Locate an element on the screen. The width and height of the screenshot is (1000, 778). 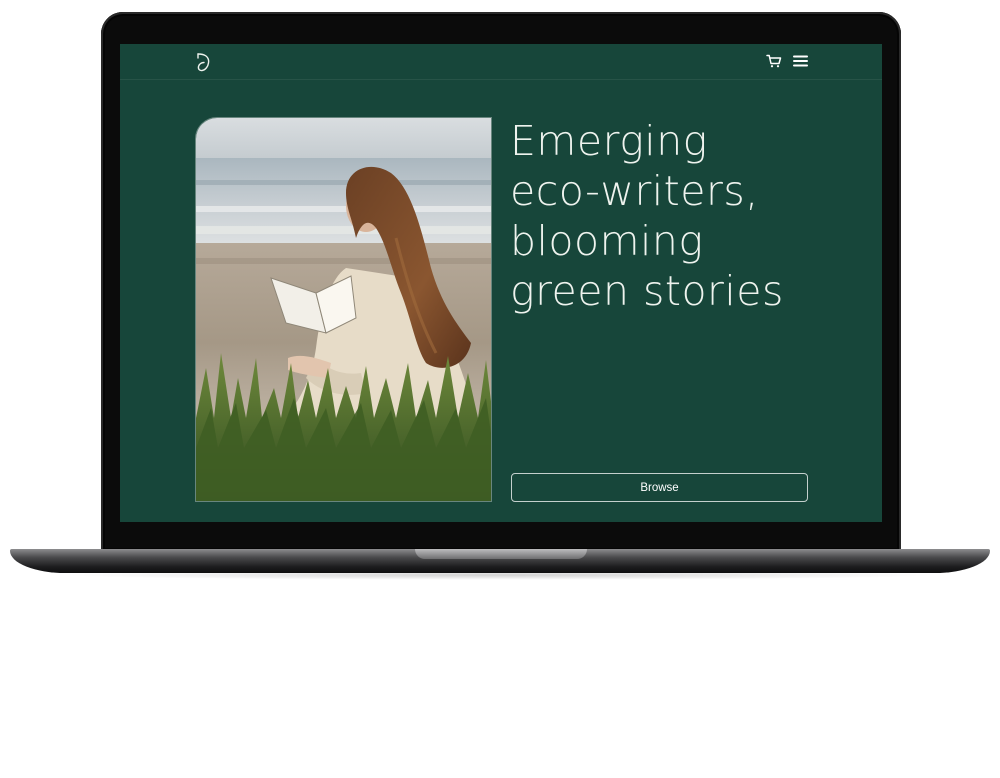
headline-line: blooming is located at coordinates (607, 241).